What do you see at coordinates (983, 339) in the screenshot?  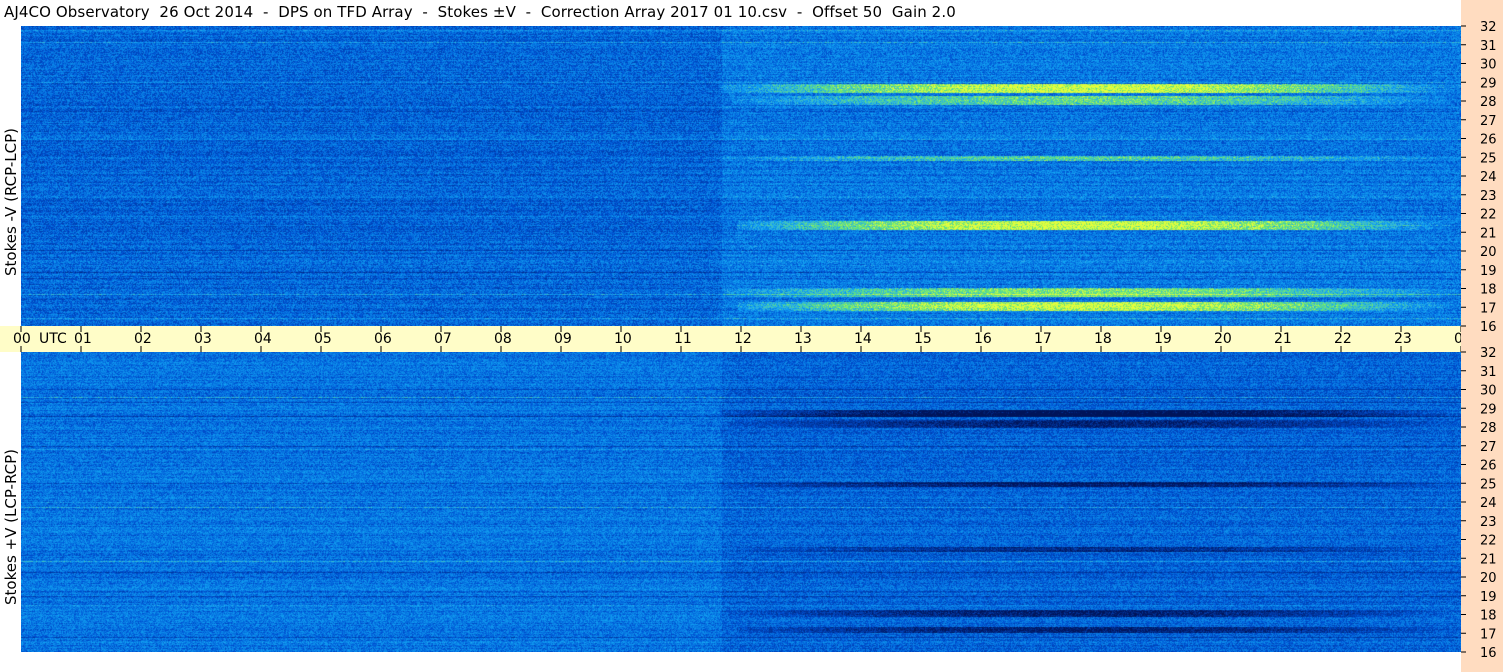 I see `time-tick-label: 16` at bounding box center [983, 339].